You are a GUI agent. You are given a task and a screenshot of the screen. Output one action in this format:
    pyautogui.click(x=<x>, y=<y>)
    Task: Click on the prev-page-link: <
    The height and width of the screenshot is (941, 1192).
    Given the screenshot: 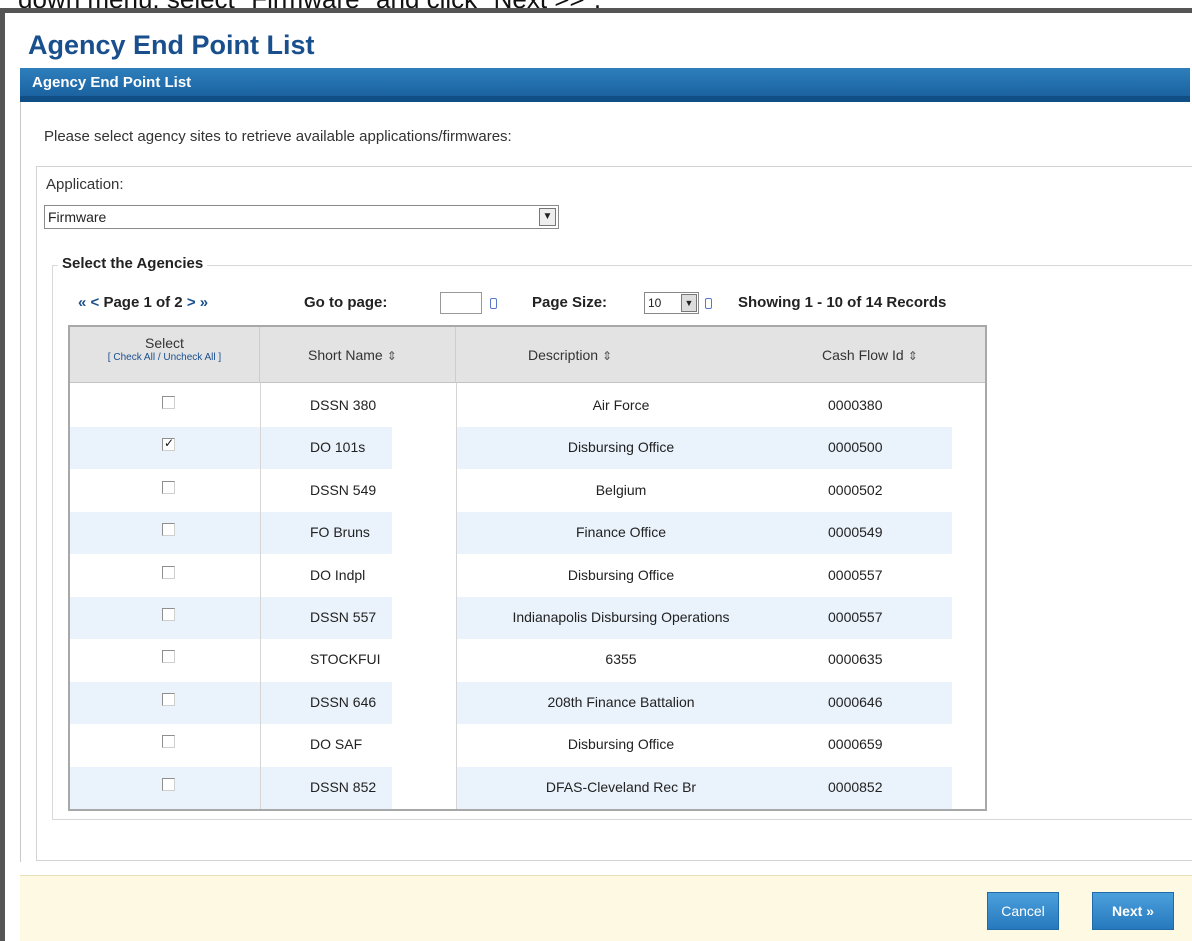 What is the action you would take?
    pyautogui.click(x=95, y=302)
    